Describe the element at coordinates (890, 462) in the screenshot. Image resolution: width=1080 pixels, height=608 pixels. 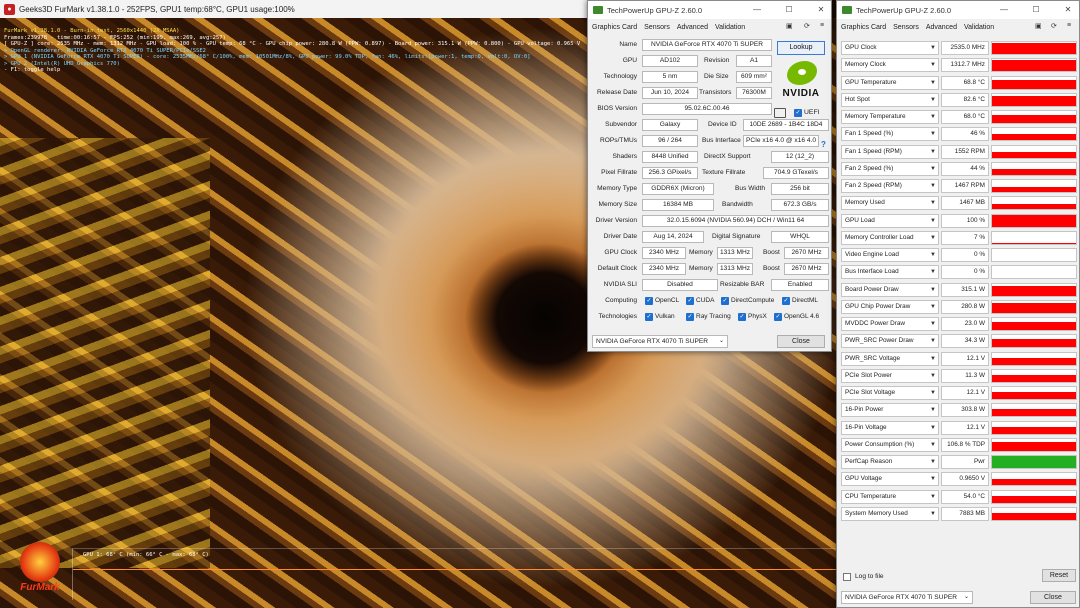
I see `sensor-name-dropdown: PerfCap Reason ▼` at that location.